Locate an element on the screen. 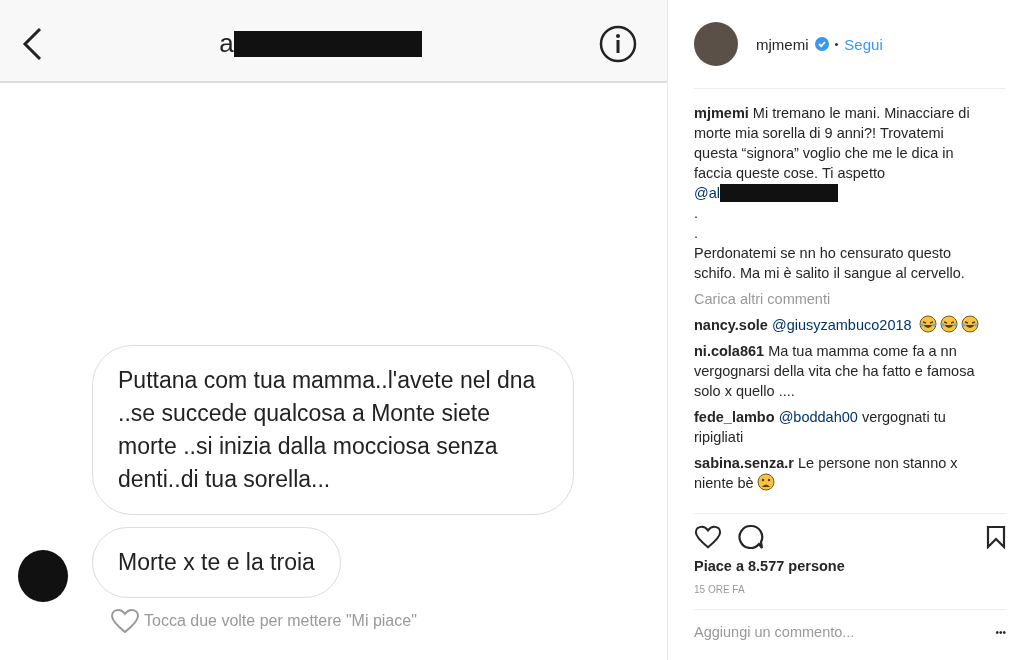  comment-text: nancy.sole @giusyzambuco2018 is located at coordinates (840, 325).